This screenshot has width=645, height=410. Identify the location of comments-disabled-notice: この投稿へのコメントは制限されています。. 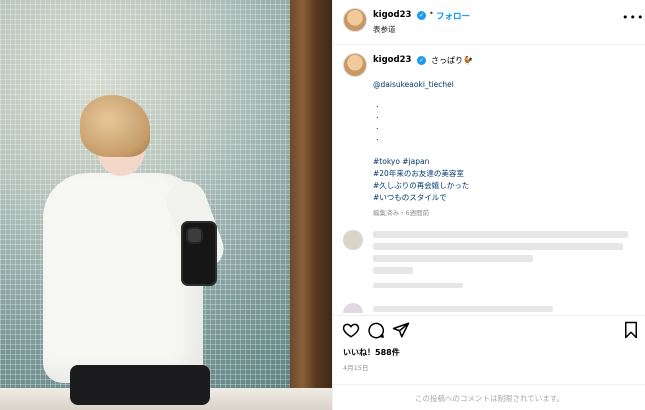
(489, 397).